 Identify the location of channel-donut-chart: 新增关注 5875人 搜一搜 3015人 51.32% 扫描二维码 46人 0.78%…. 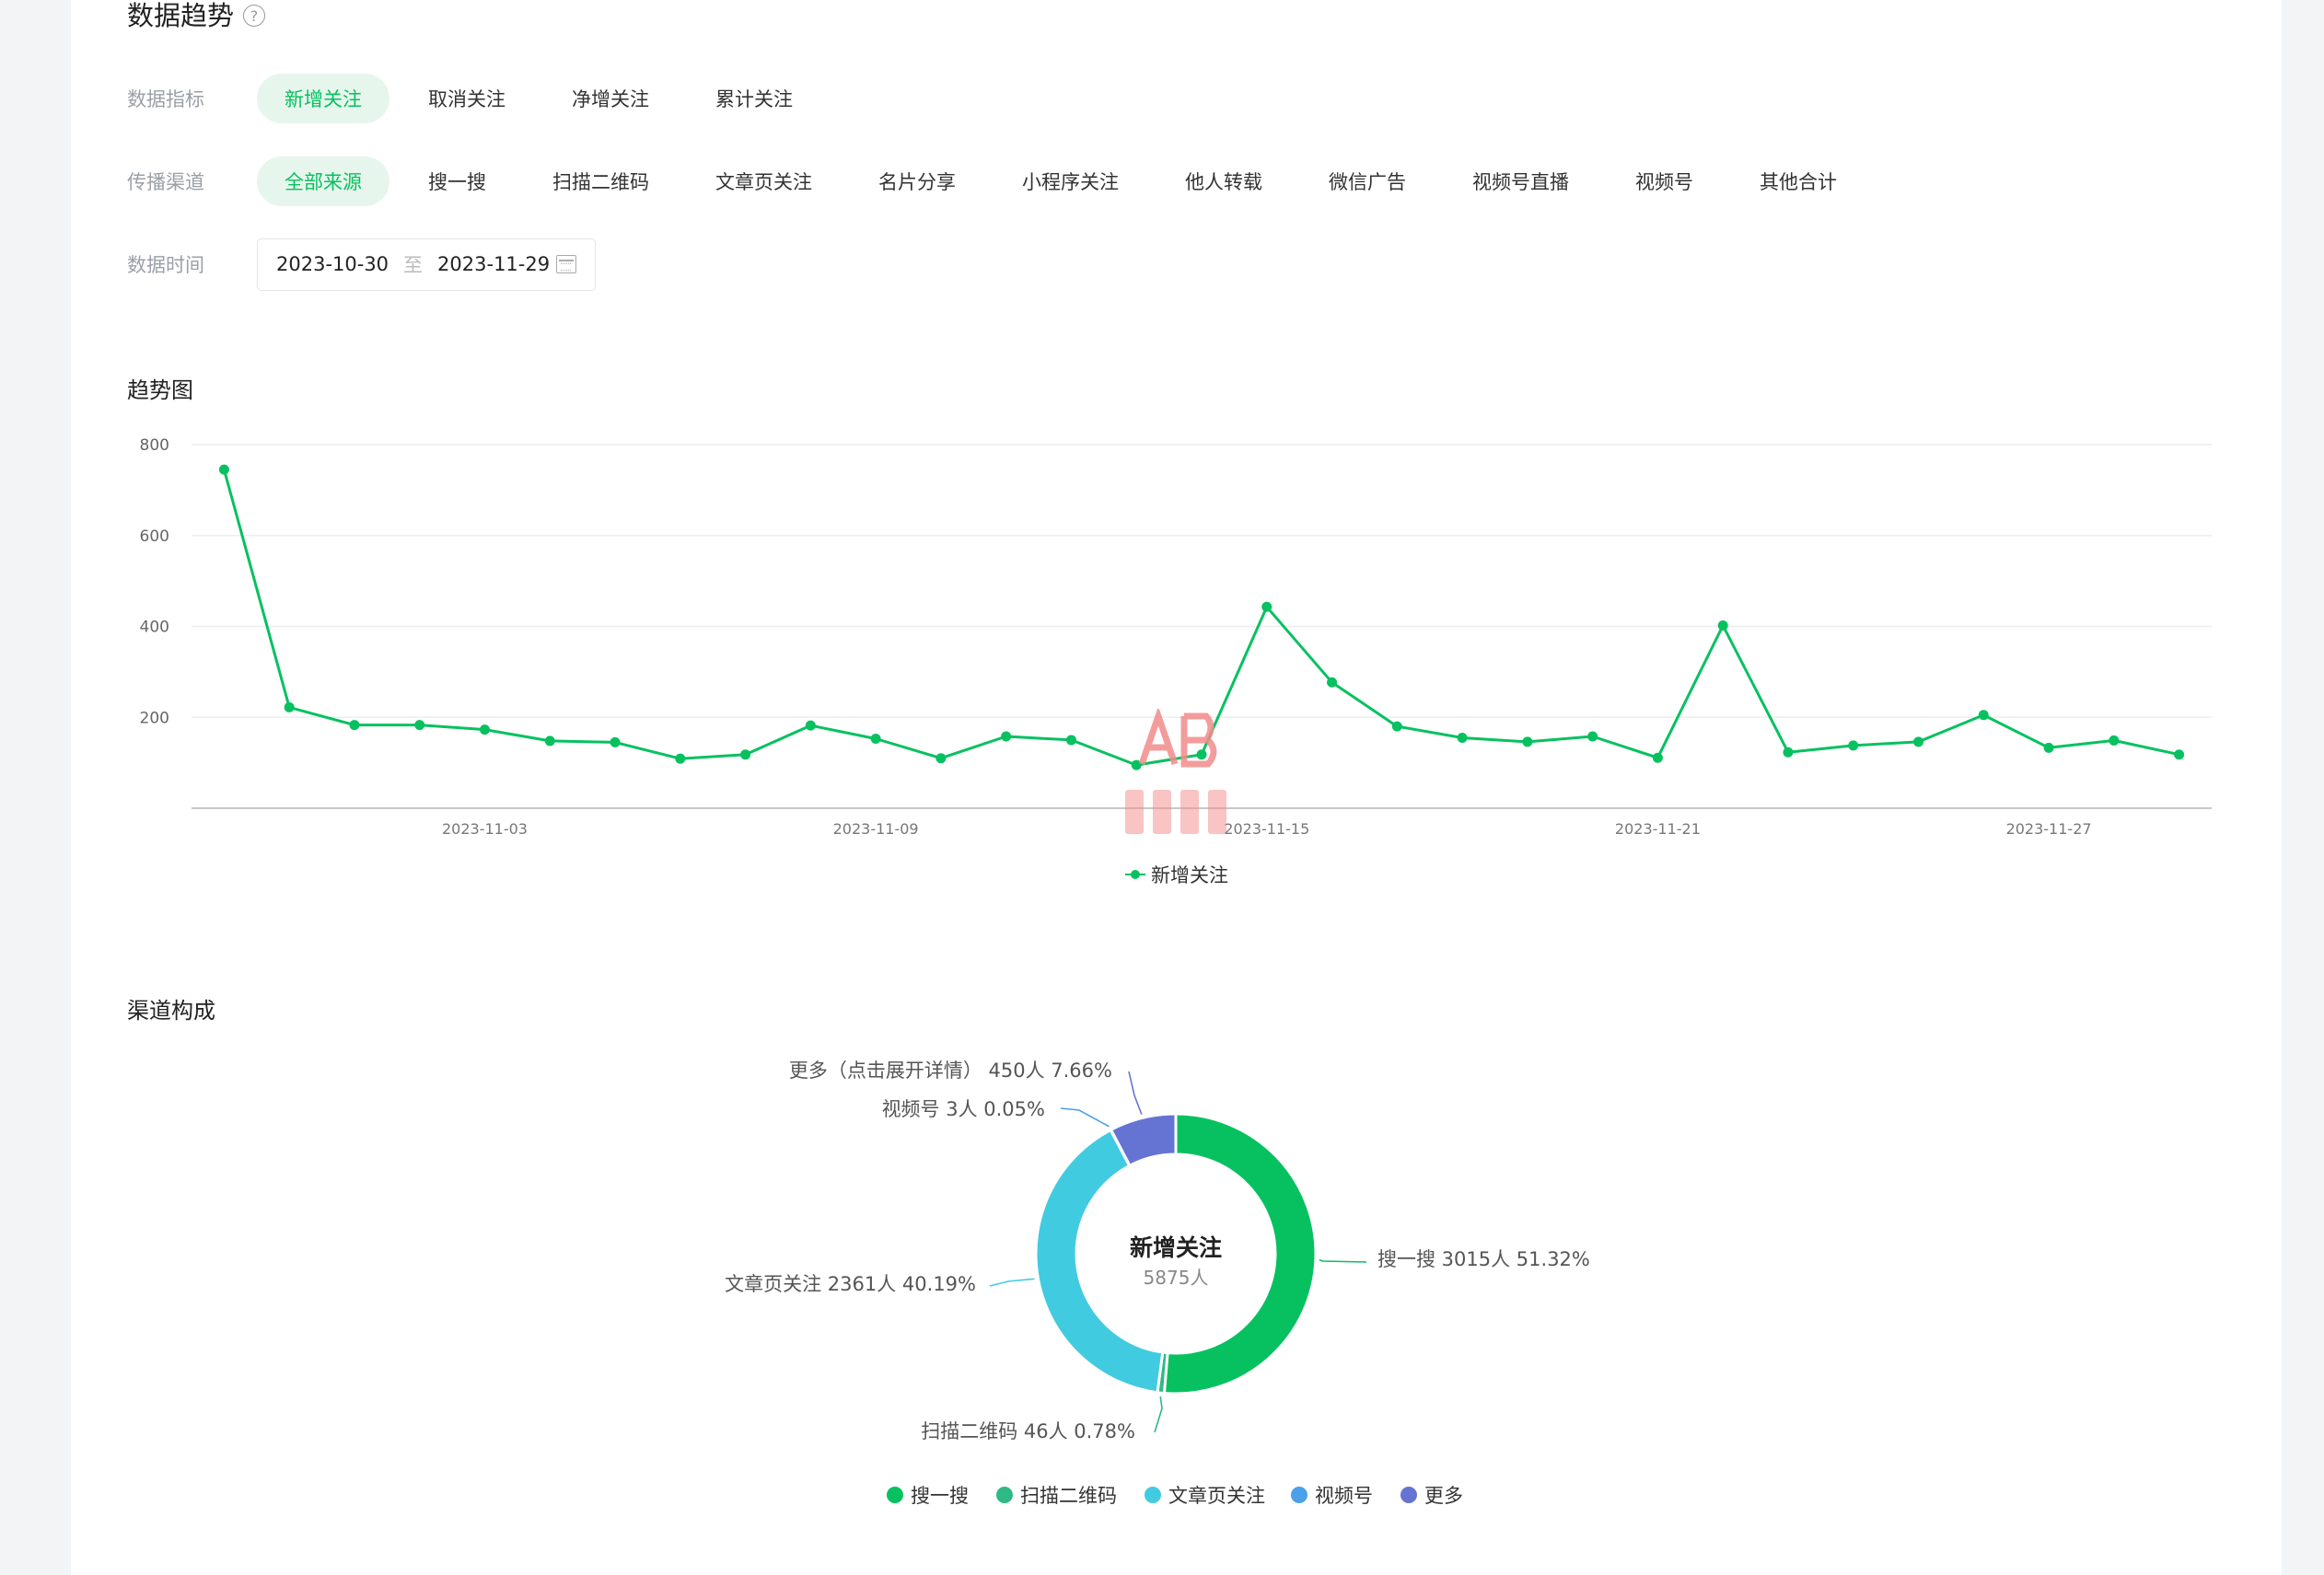
(1157, 1284).